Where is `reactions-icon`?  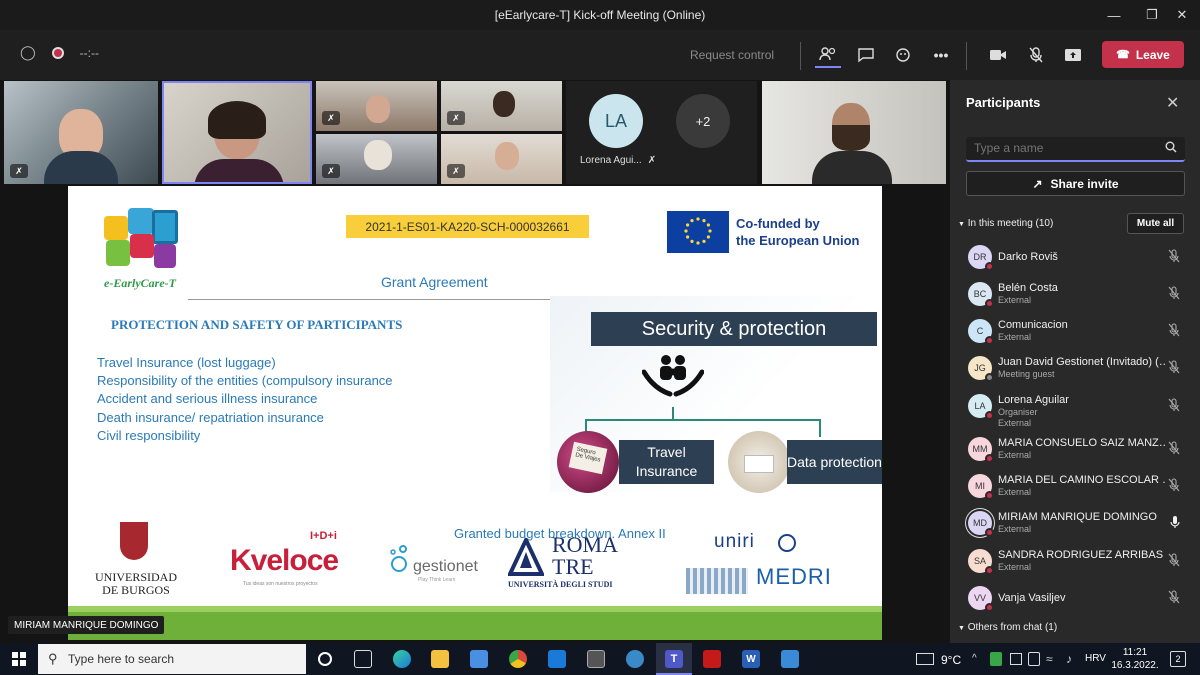
reactions-icon is located at coordinates (904, 55).